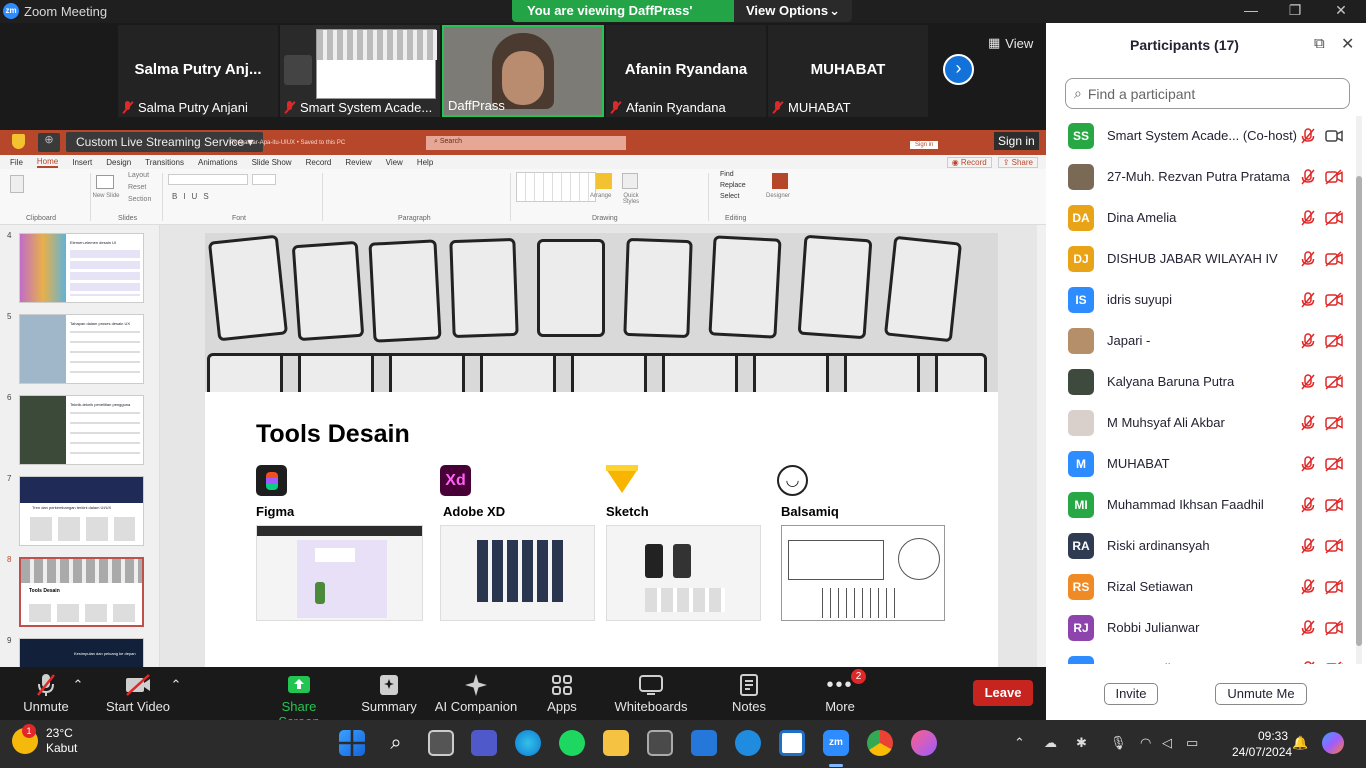  I want to click on summary-button: Summary, so click(389, 692).